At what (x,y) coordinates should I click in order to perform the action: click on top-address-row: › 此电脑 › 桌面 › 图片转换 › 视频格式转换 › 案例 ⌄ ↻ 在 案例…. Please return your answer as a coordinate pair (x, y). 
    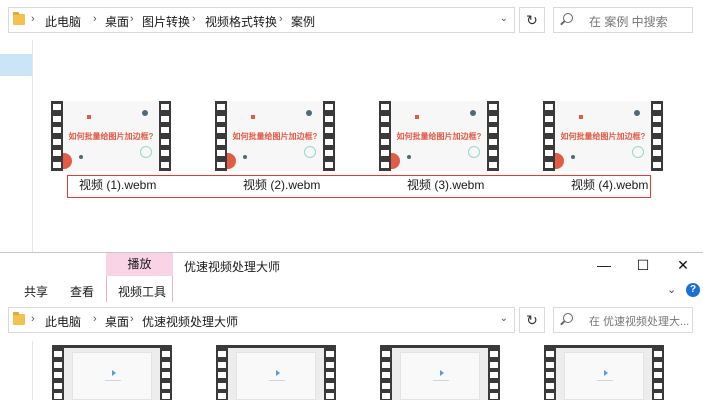
    Looking at the image, I should click on (351, 20).